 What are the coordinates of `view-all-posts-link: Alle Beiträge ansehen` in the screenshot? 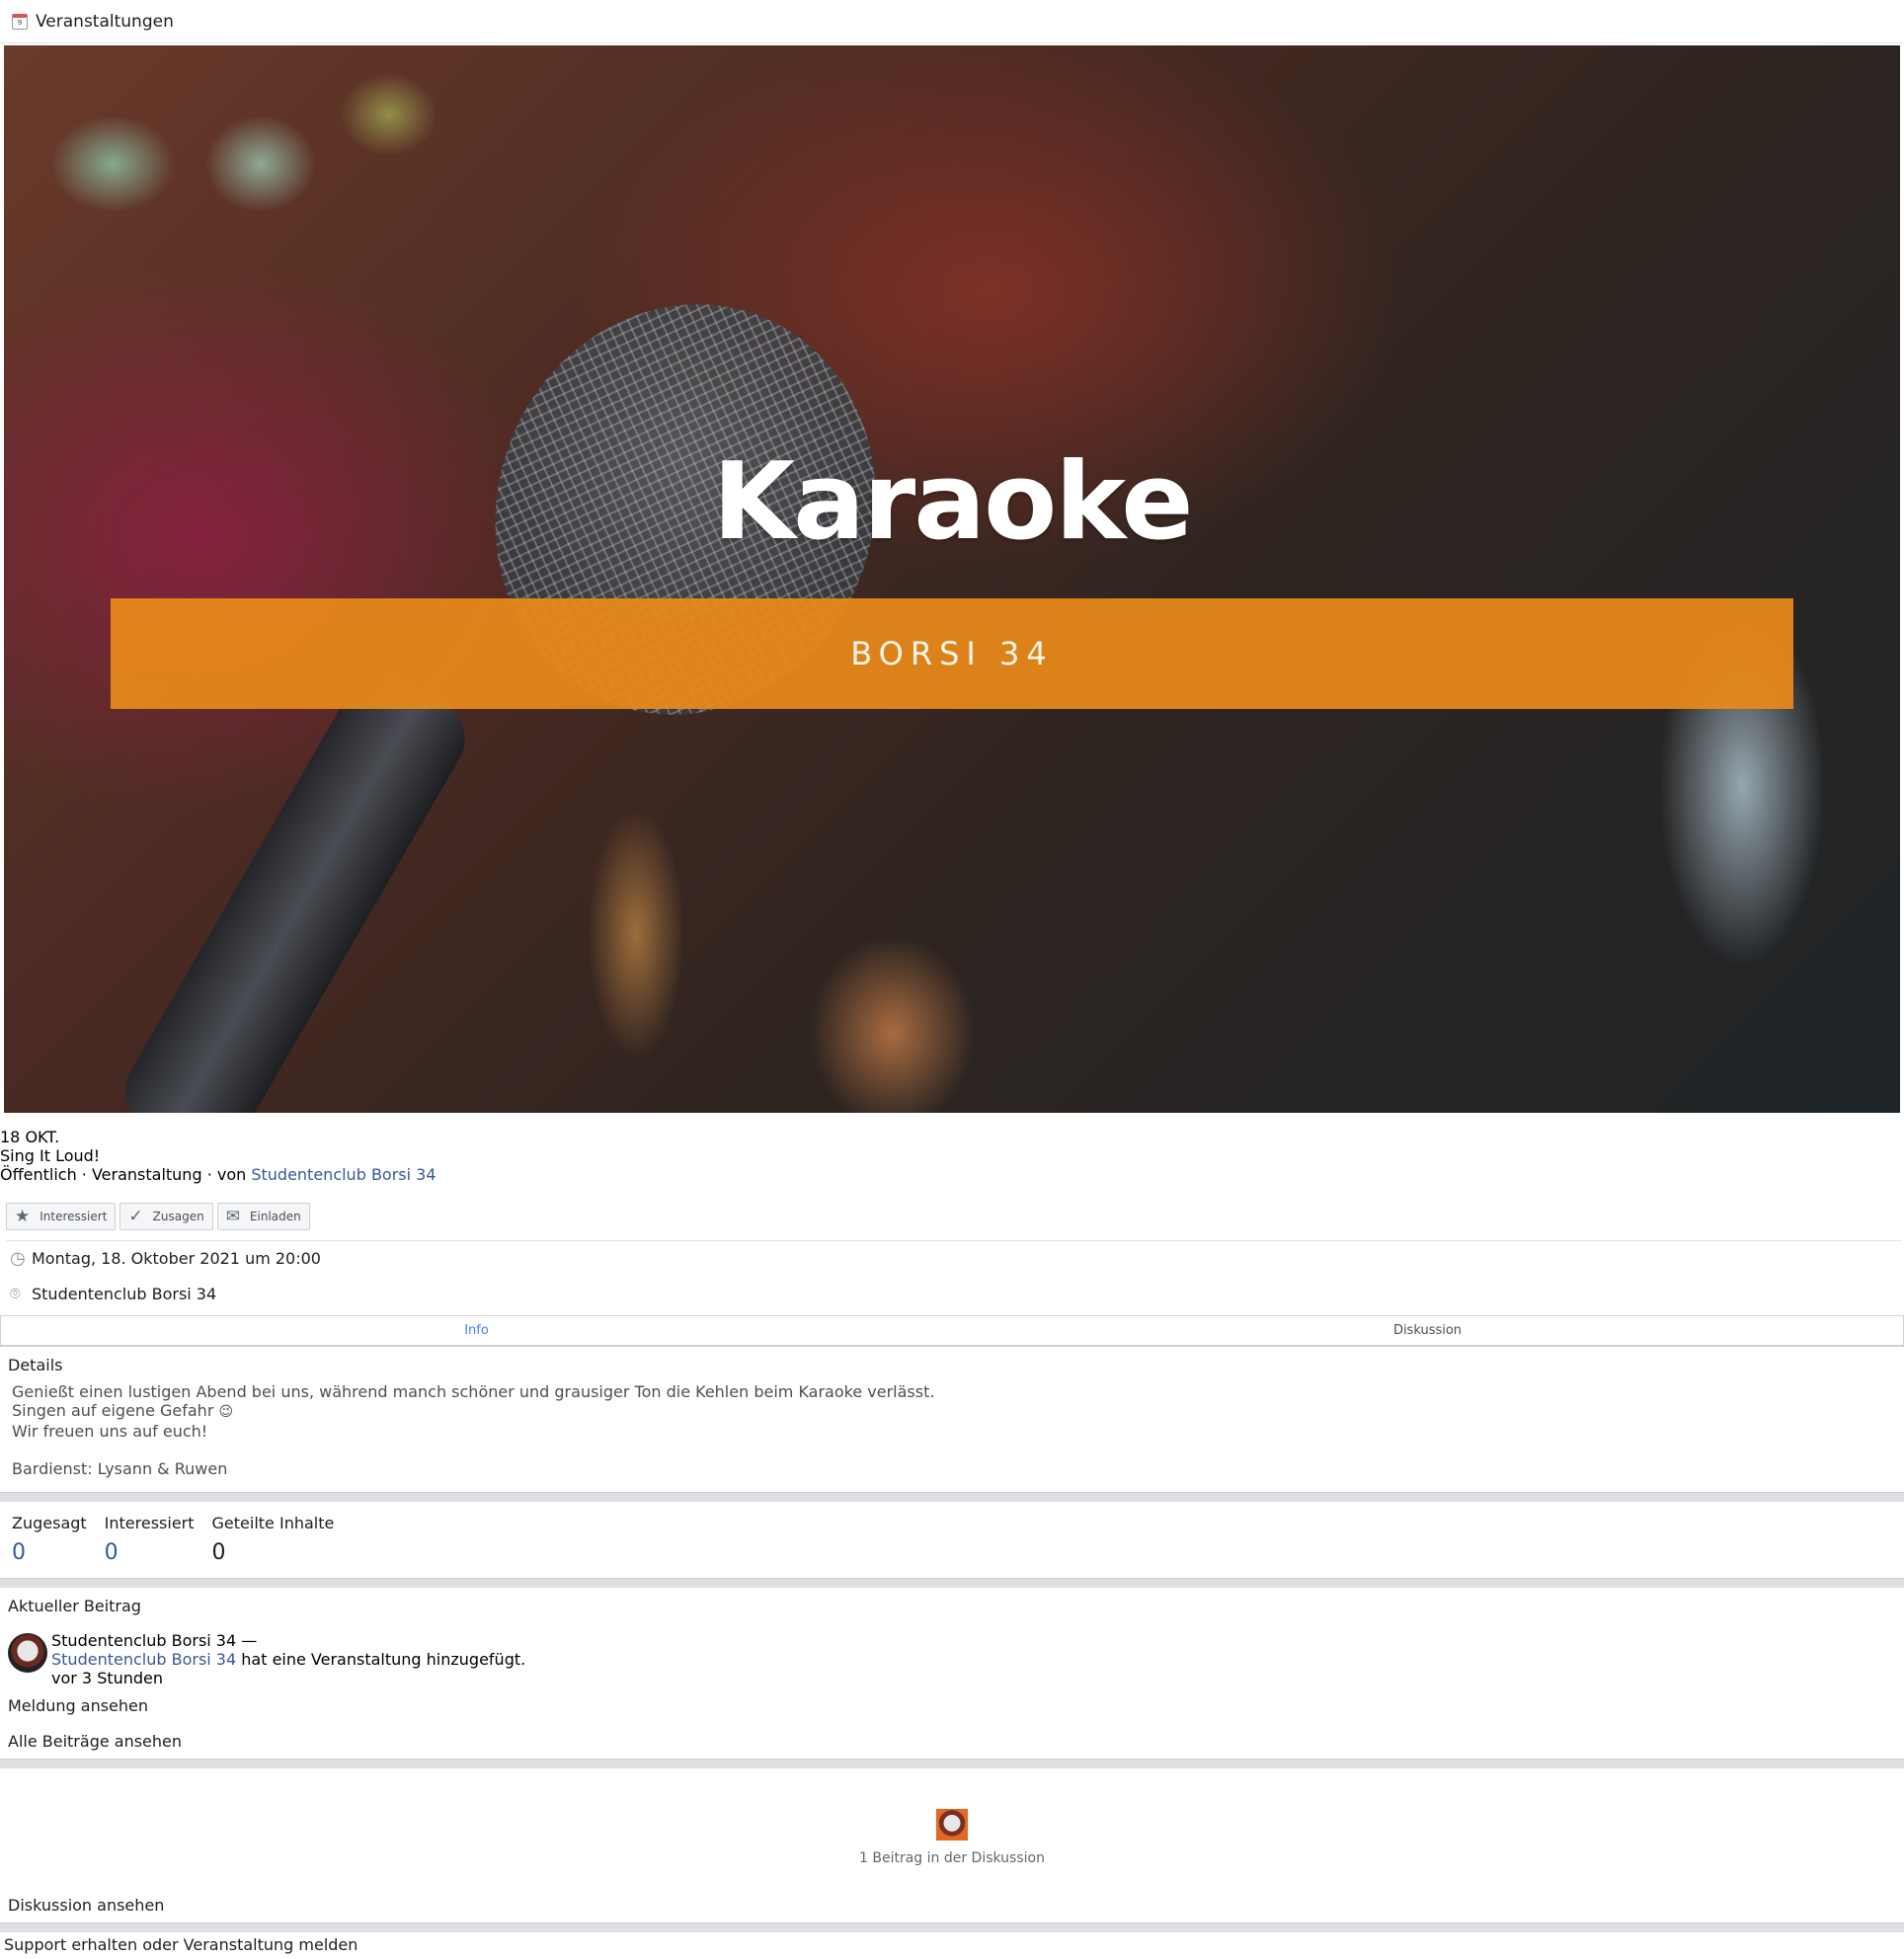 It's located at (95, 1741).